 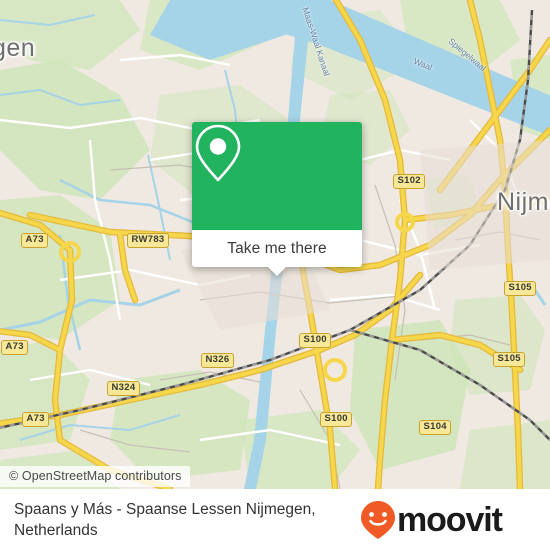 What do you see at coordinates (217, 360) in the screenshot?
I see `road-shield-n326: N326` at bounding box center [217, 360].